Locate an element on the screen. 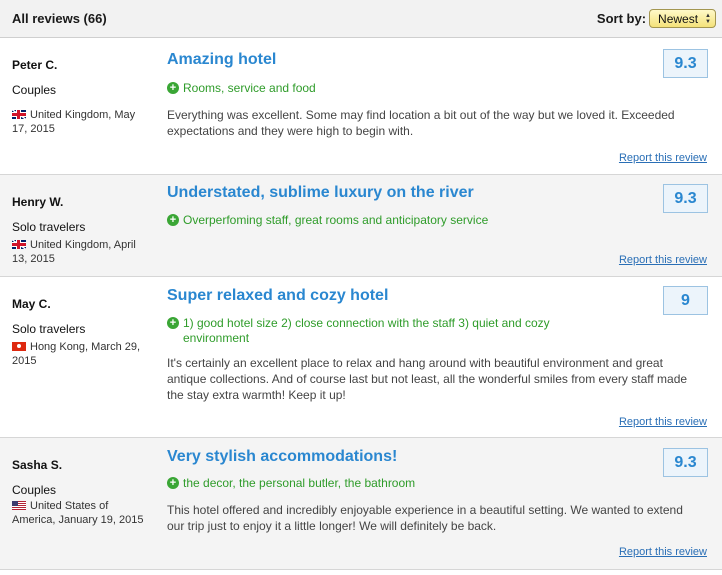 This screenshot has height=575, width=722. reviewer-name: Henry W. is located at coordinates (38, 202).